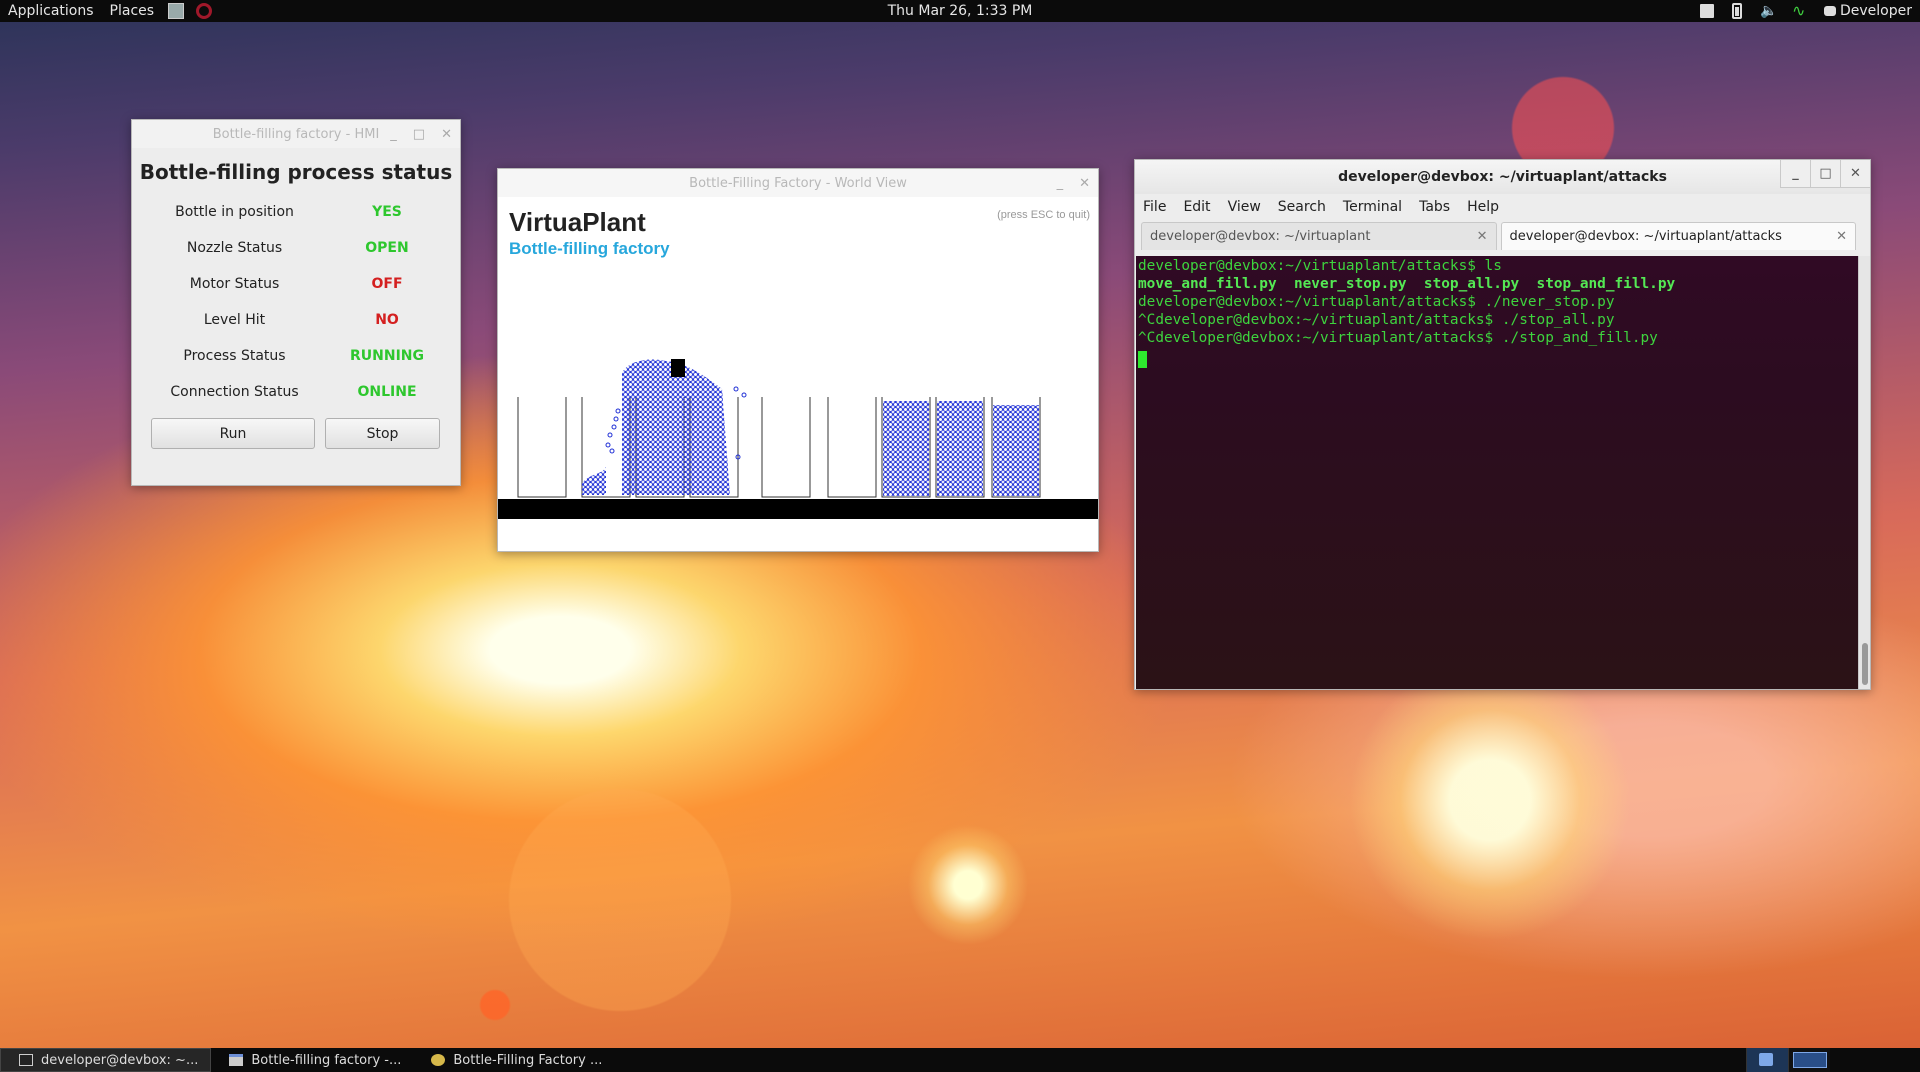 This screenshot has width=1920, height=1072. What do you see at coordinates (233, 433) in the screenshot?
I see `run-button: Run` at bounding box center [233, 433].